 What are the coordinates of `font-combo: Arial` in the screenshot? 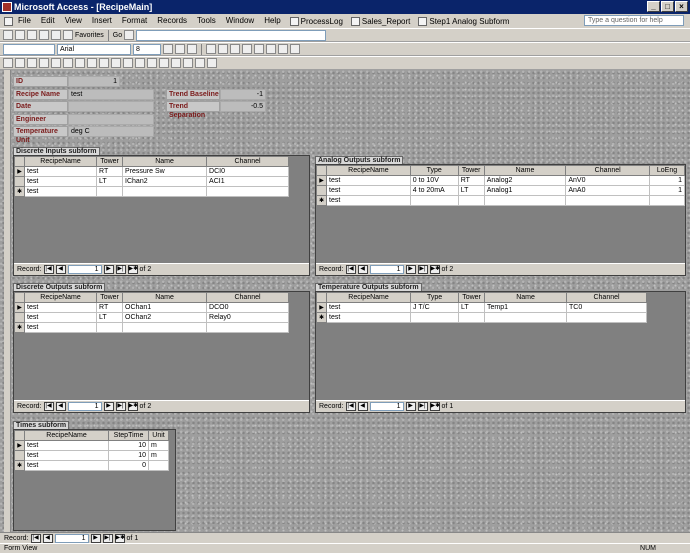 It's located at (94, 49).